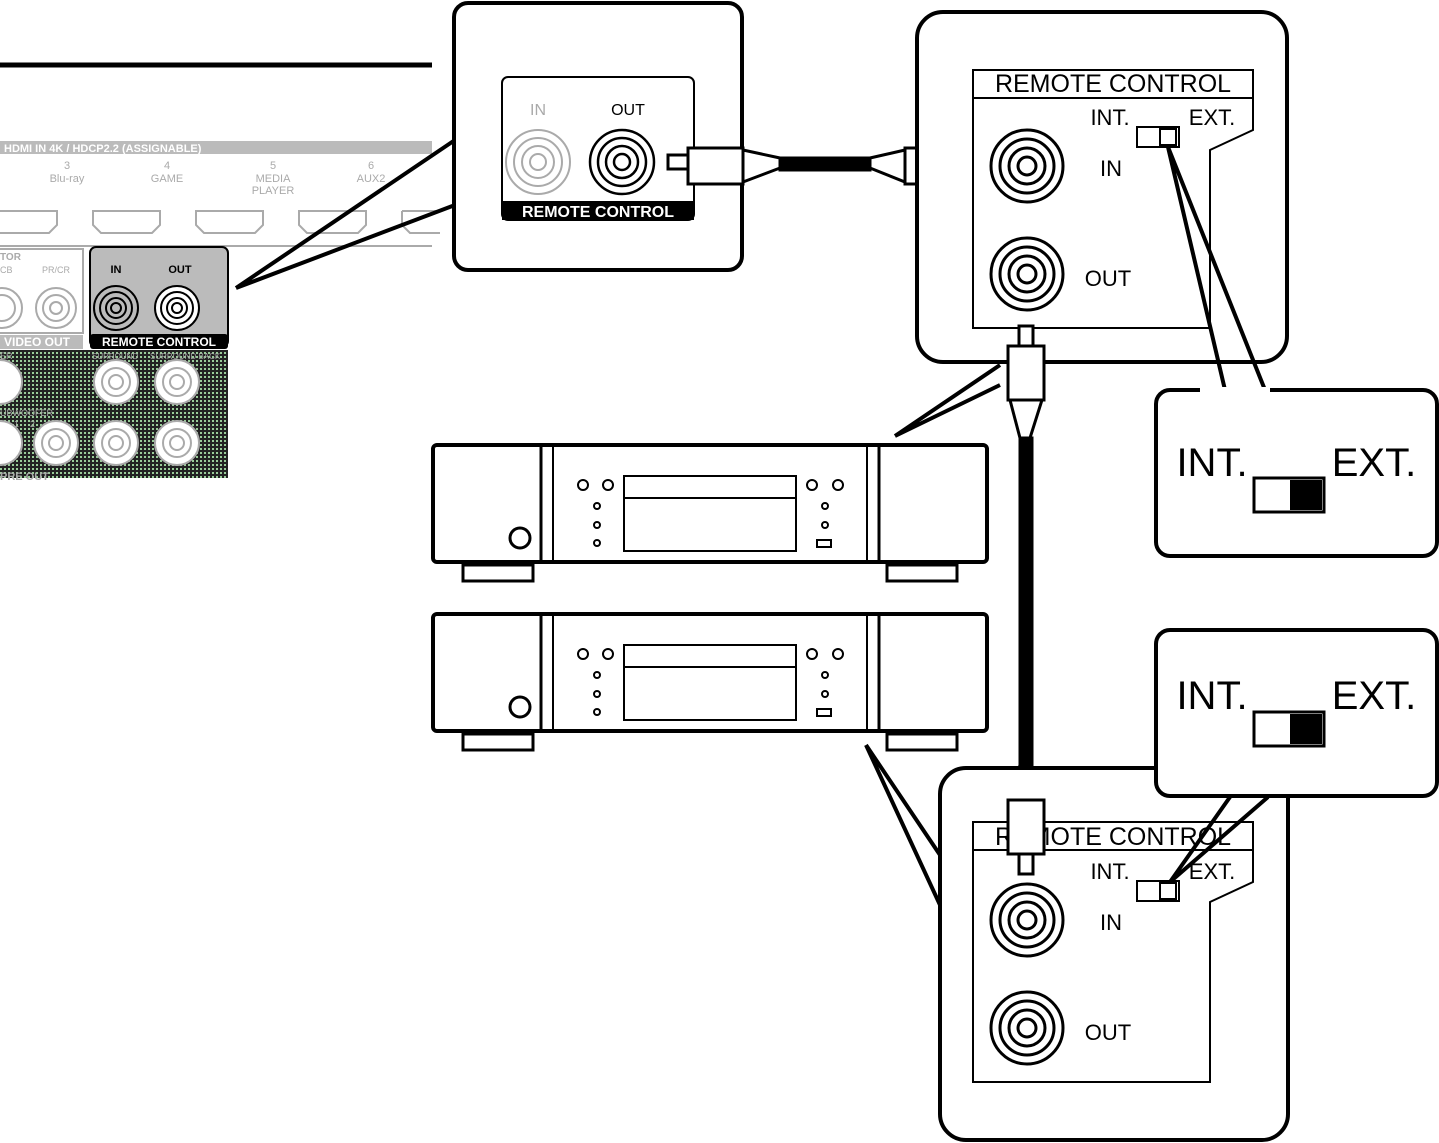  What do you see at coordinates (116, 270) in the screenshot?
I see `rc-in-label: IN` at bounding box center [116, 270].